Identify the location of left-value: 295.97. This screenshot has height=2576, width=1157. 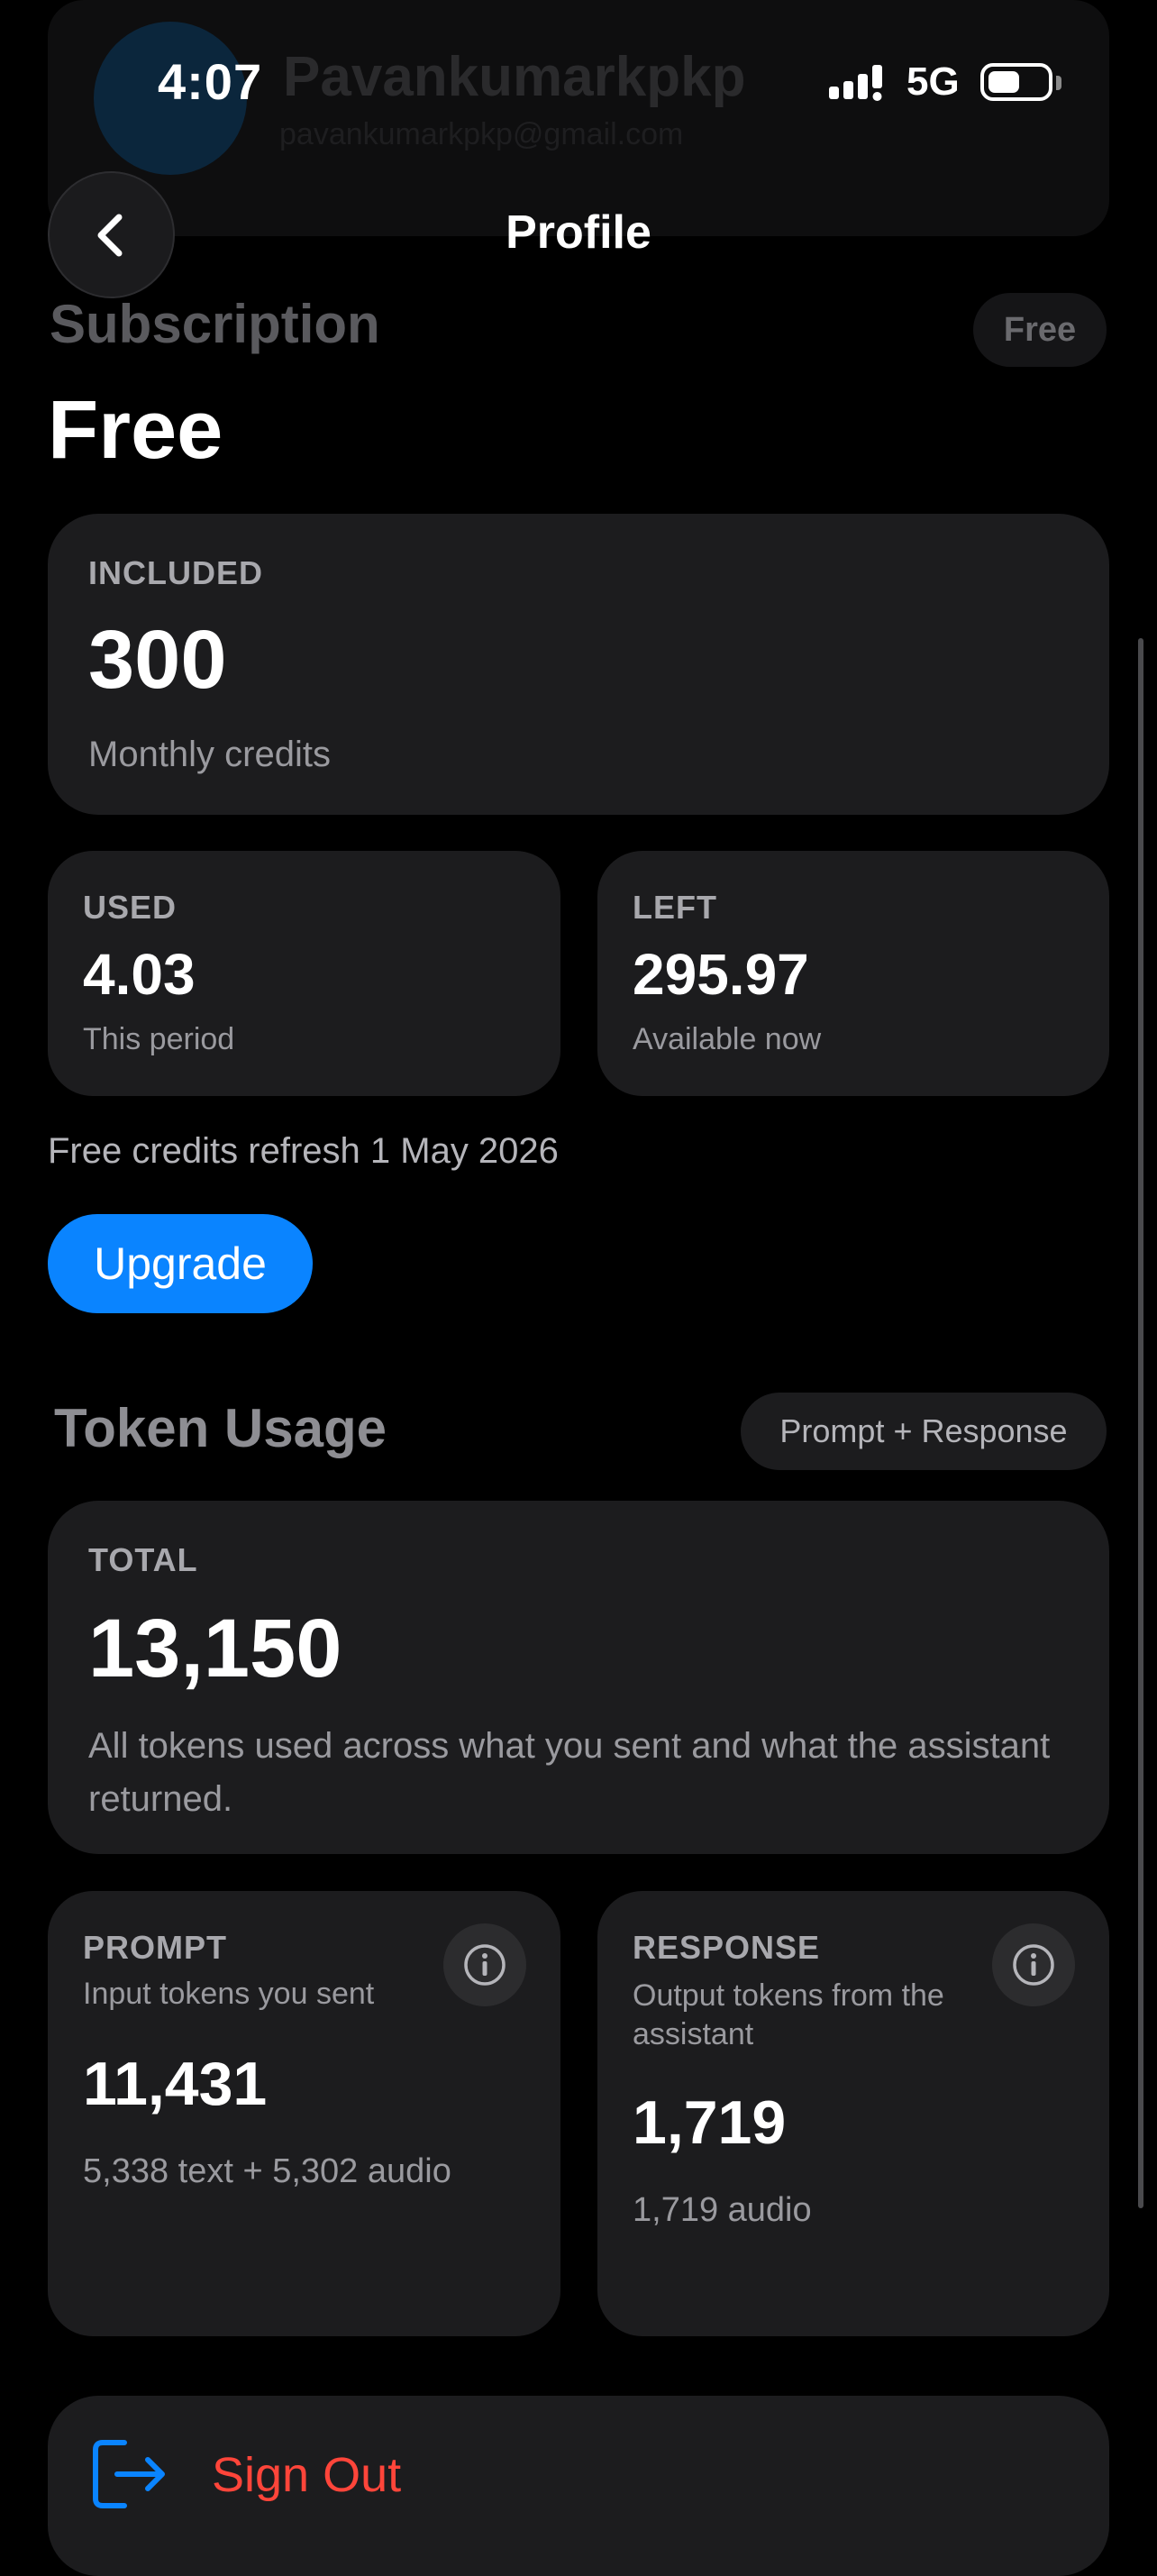
(721, 975).